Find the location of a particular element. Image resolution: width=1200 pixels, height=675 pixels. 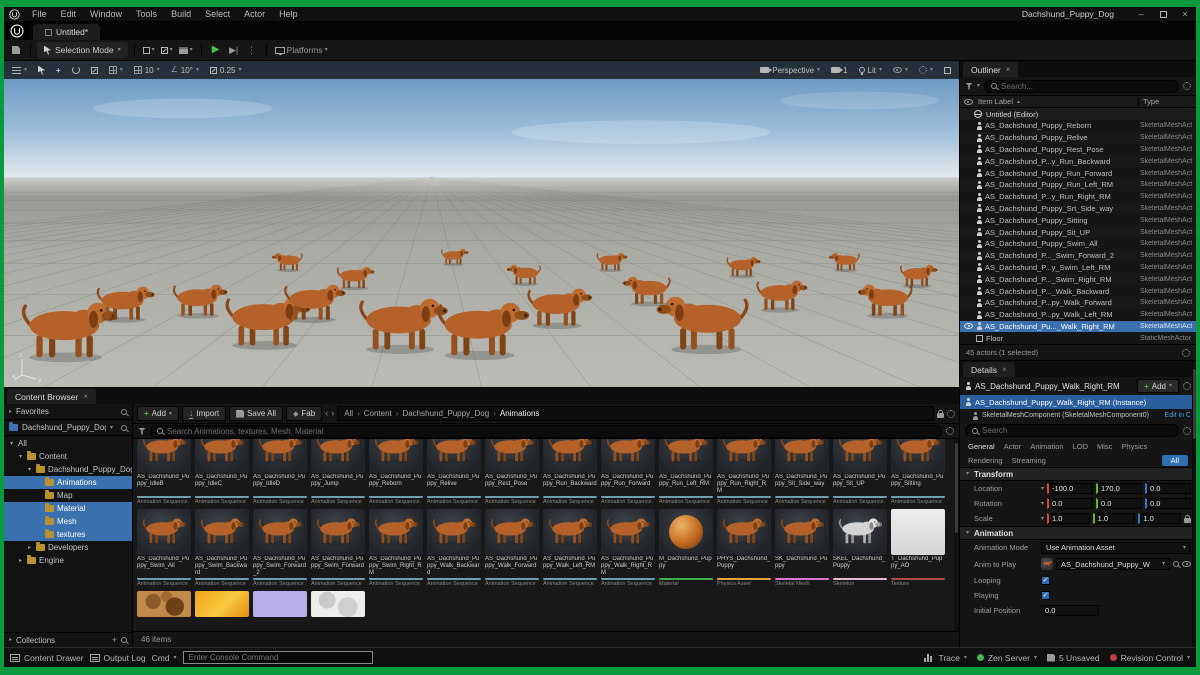

anim-asset-thumbnail is located at coordinates (1047, 564).